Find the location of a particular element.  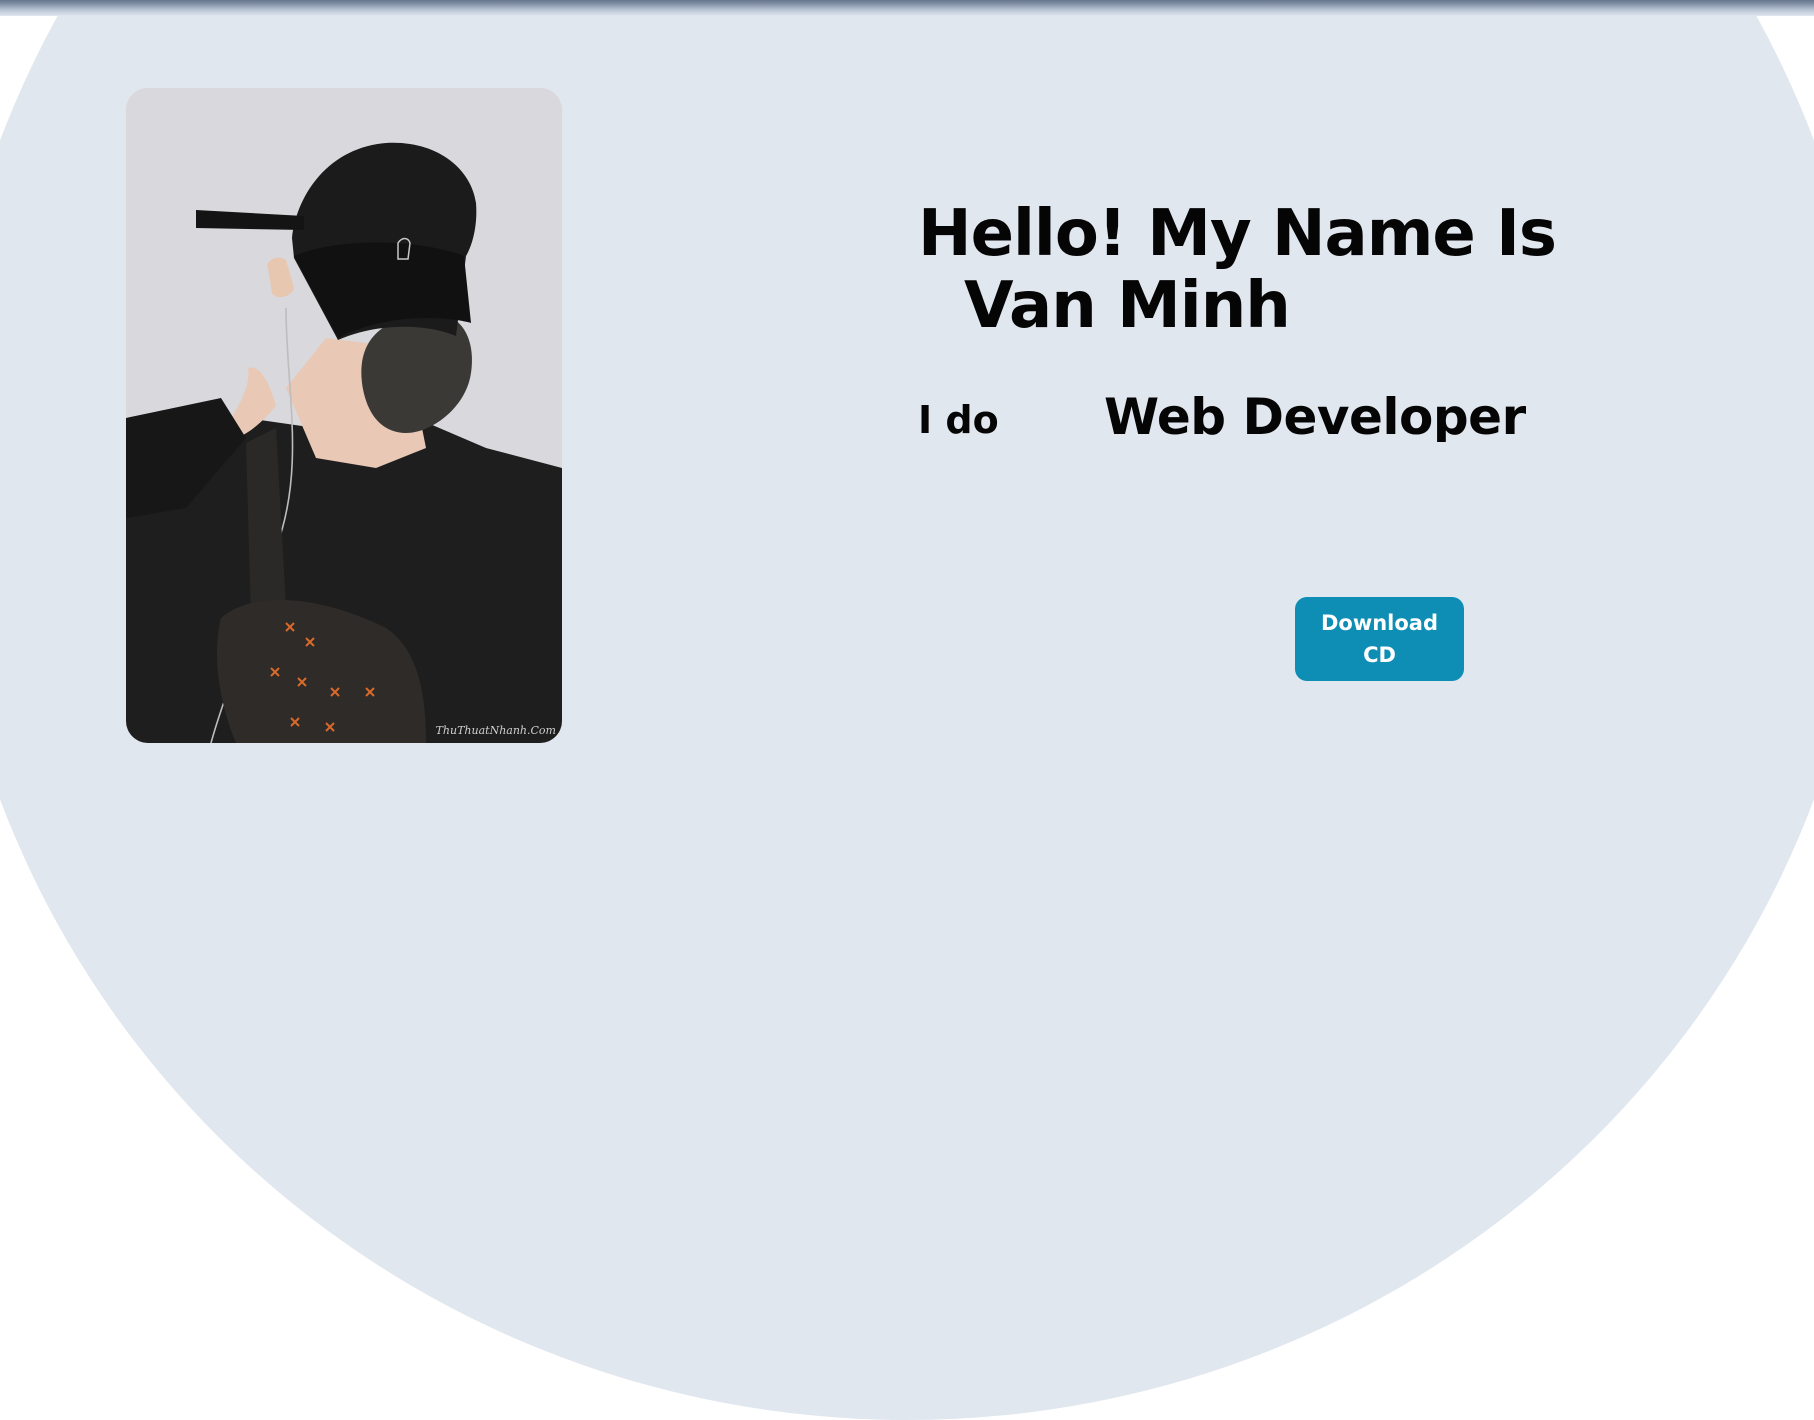

top-header-bar is located at coordinates (907, 8).